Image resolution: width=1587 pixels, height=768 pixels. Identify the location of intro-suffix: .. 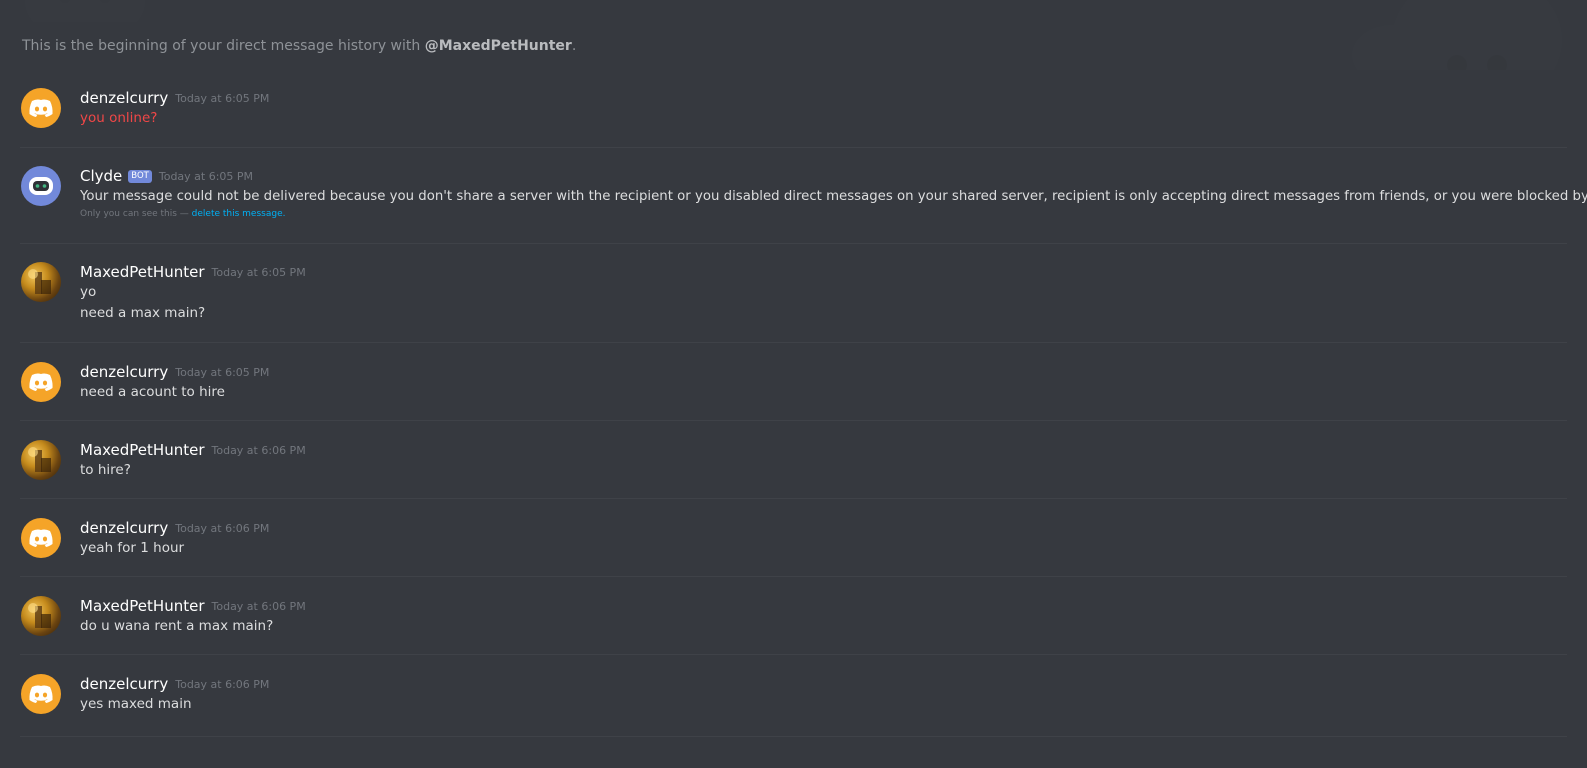
(574, 46).